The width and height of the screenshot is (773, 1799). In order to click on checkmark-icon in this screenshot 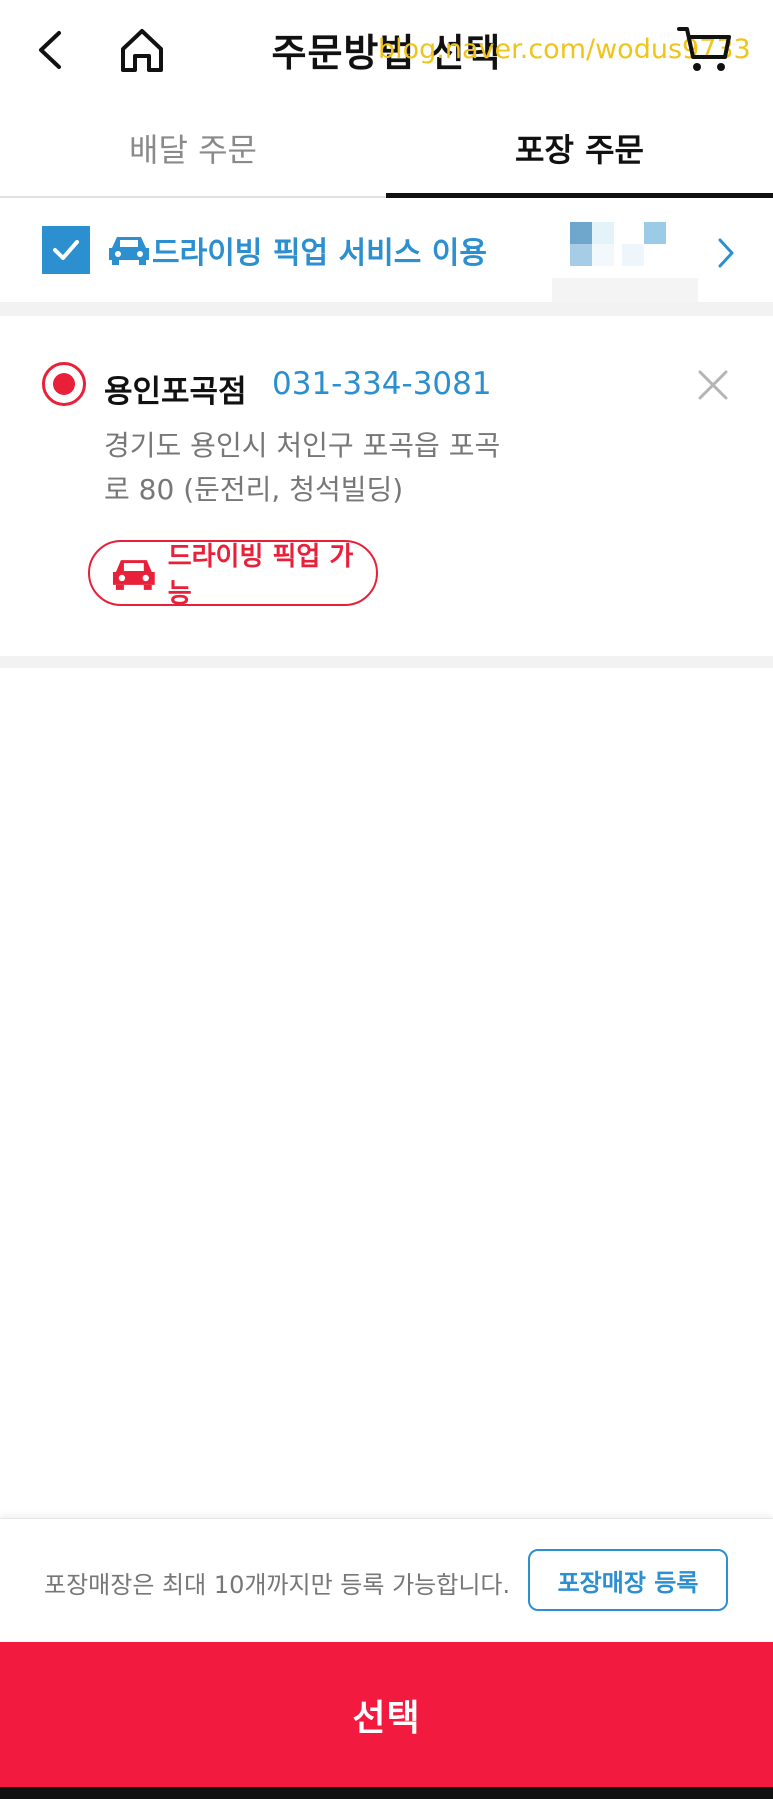, I will do `click(66, 250)`.